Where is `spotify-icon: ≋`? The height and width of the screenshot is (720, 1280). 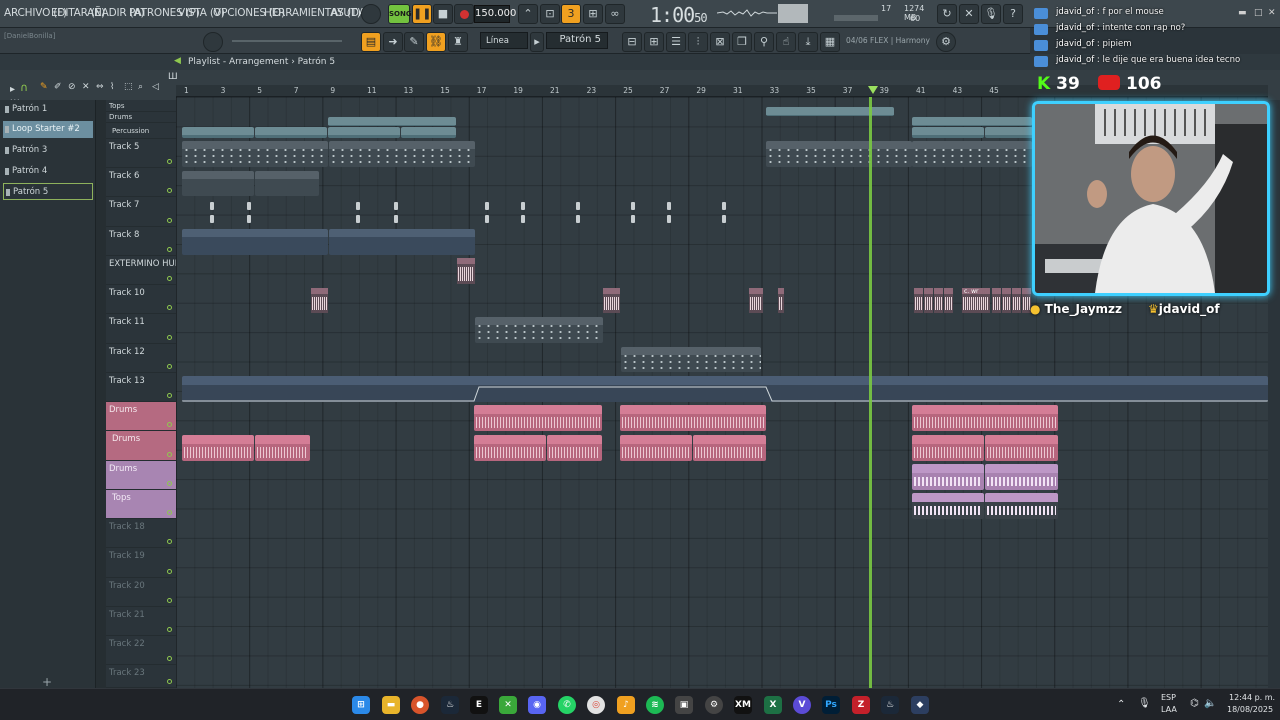
spotify-icon: ≋ is located at coordinates (655, 705).